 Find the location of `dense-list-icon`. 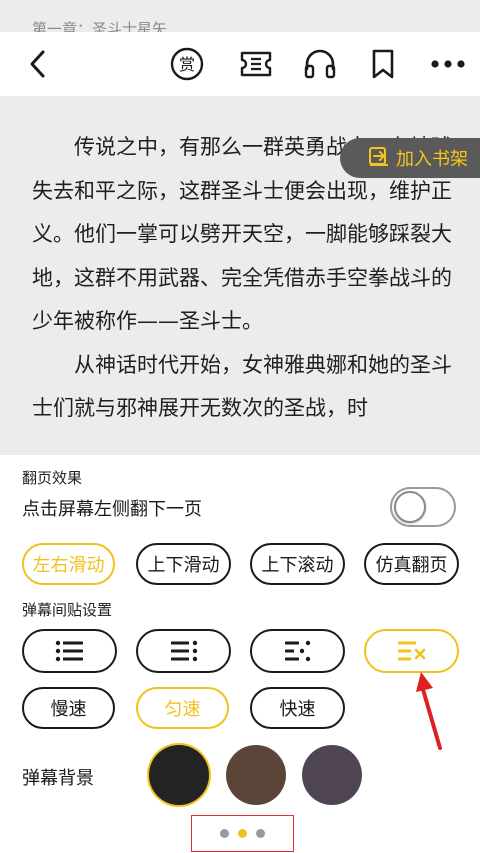

dense-list-icon is located at coordinates (69, 651).